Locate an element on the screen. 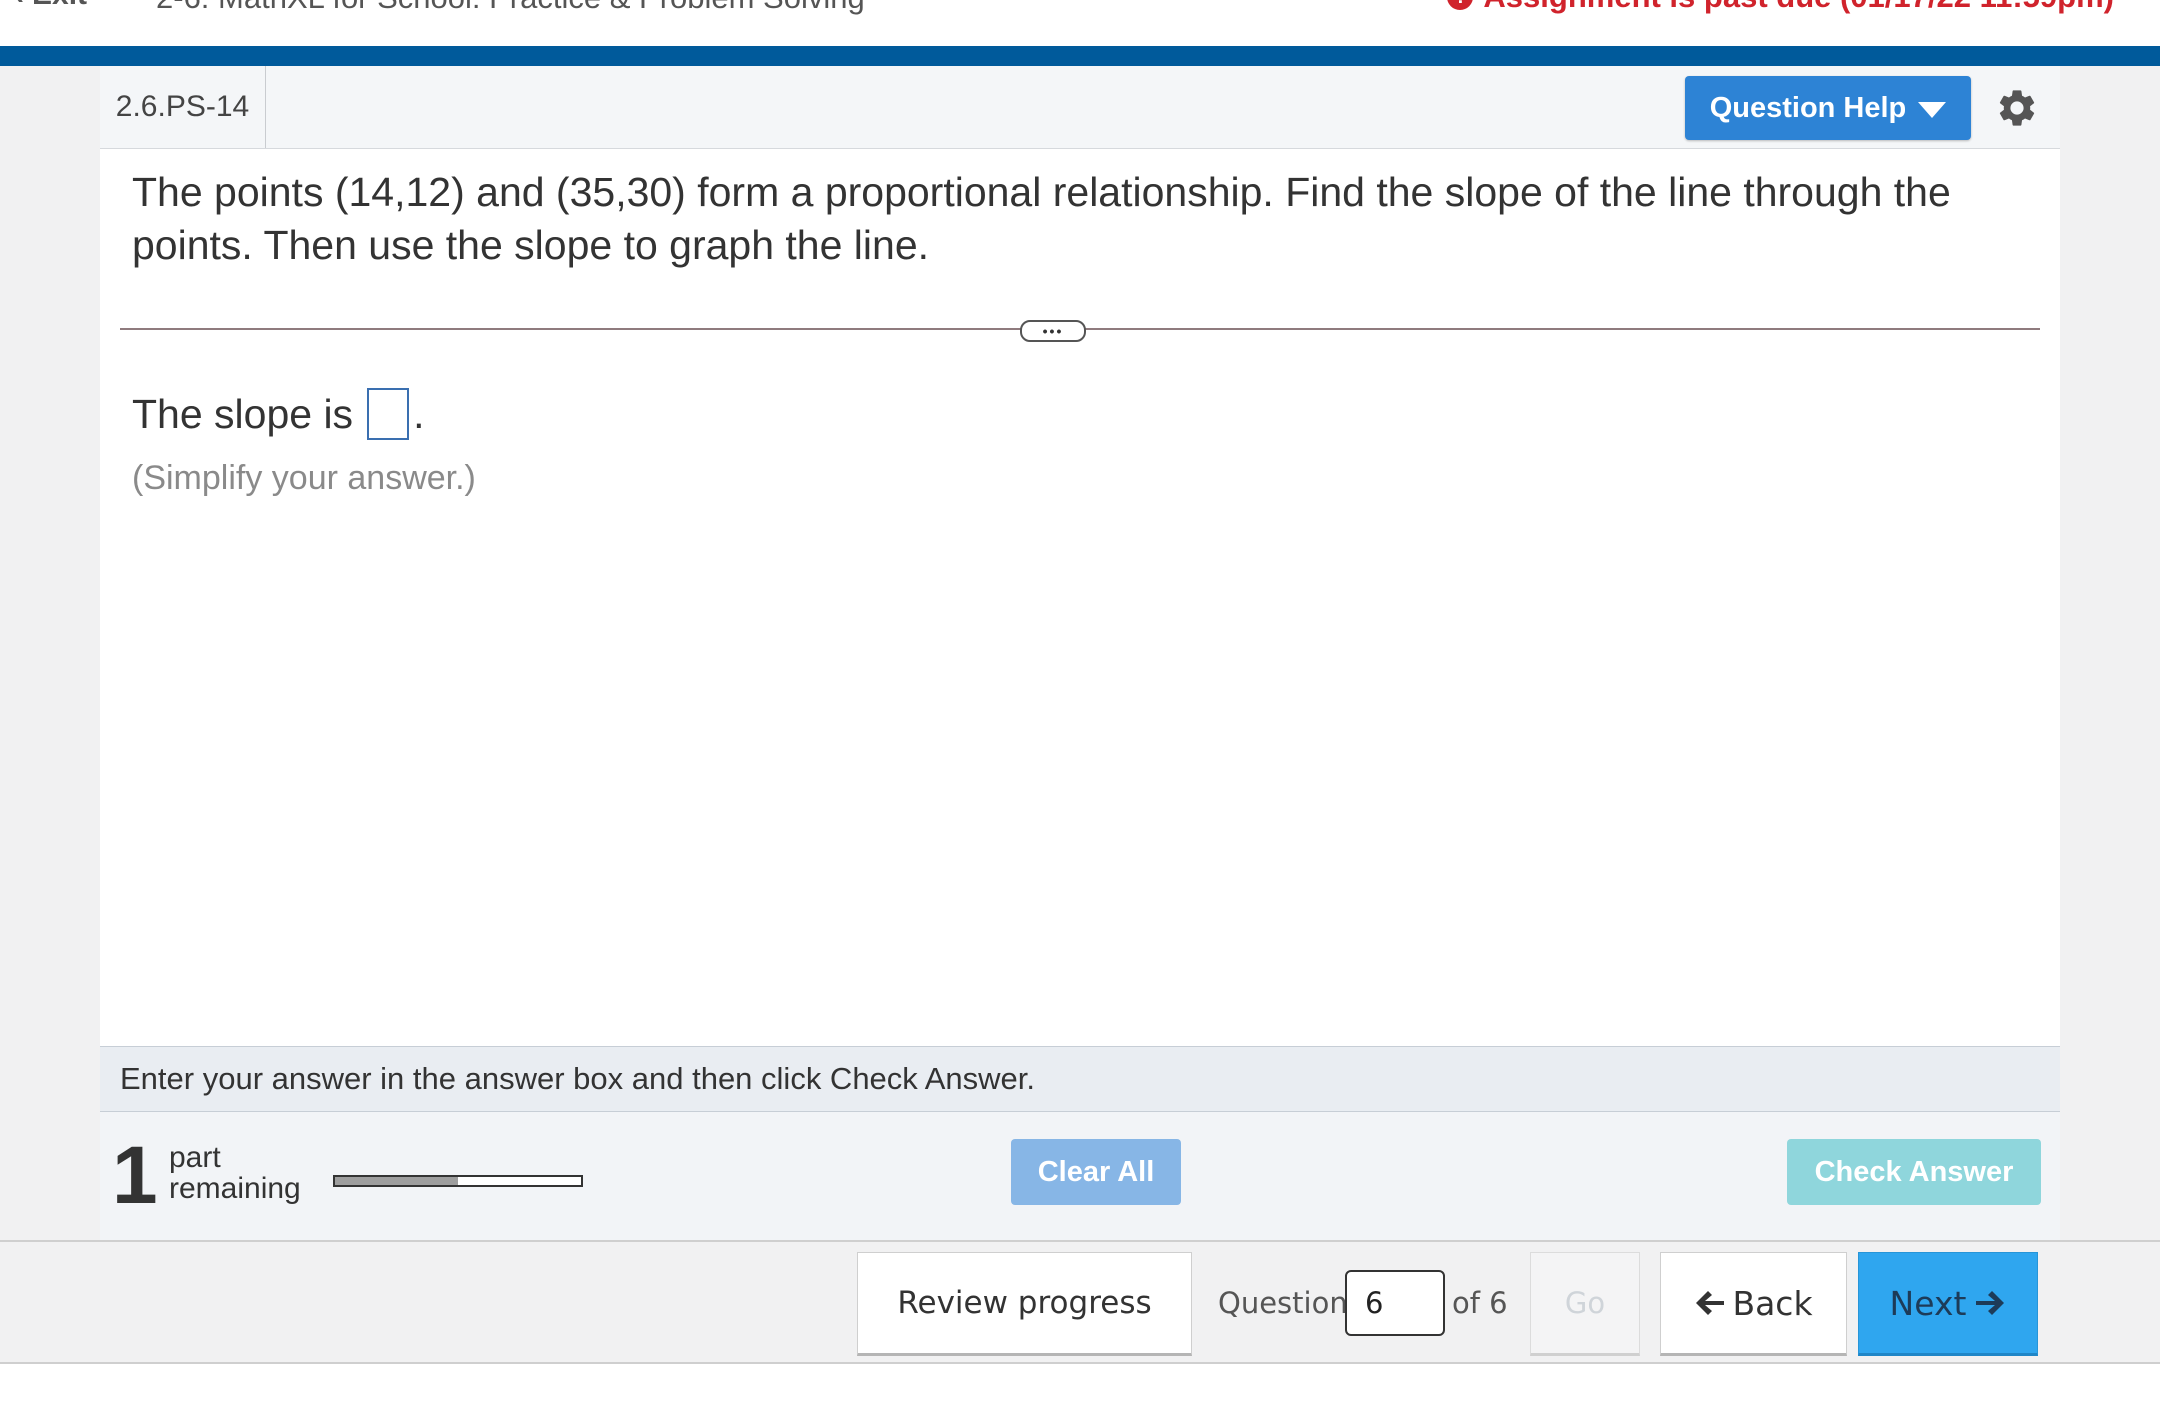 The width and height of the screenshot is (2160, 1402). parts-progress-fill is located at coordinates (396, 1181).